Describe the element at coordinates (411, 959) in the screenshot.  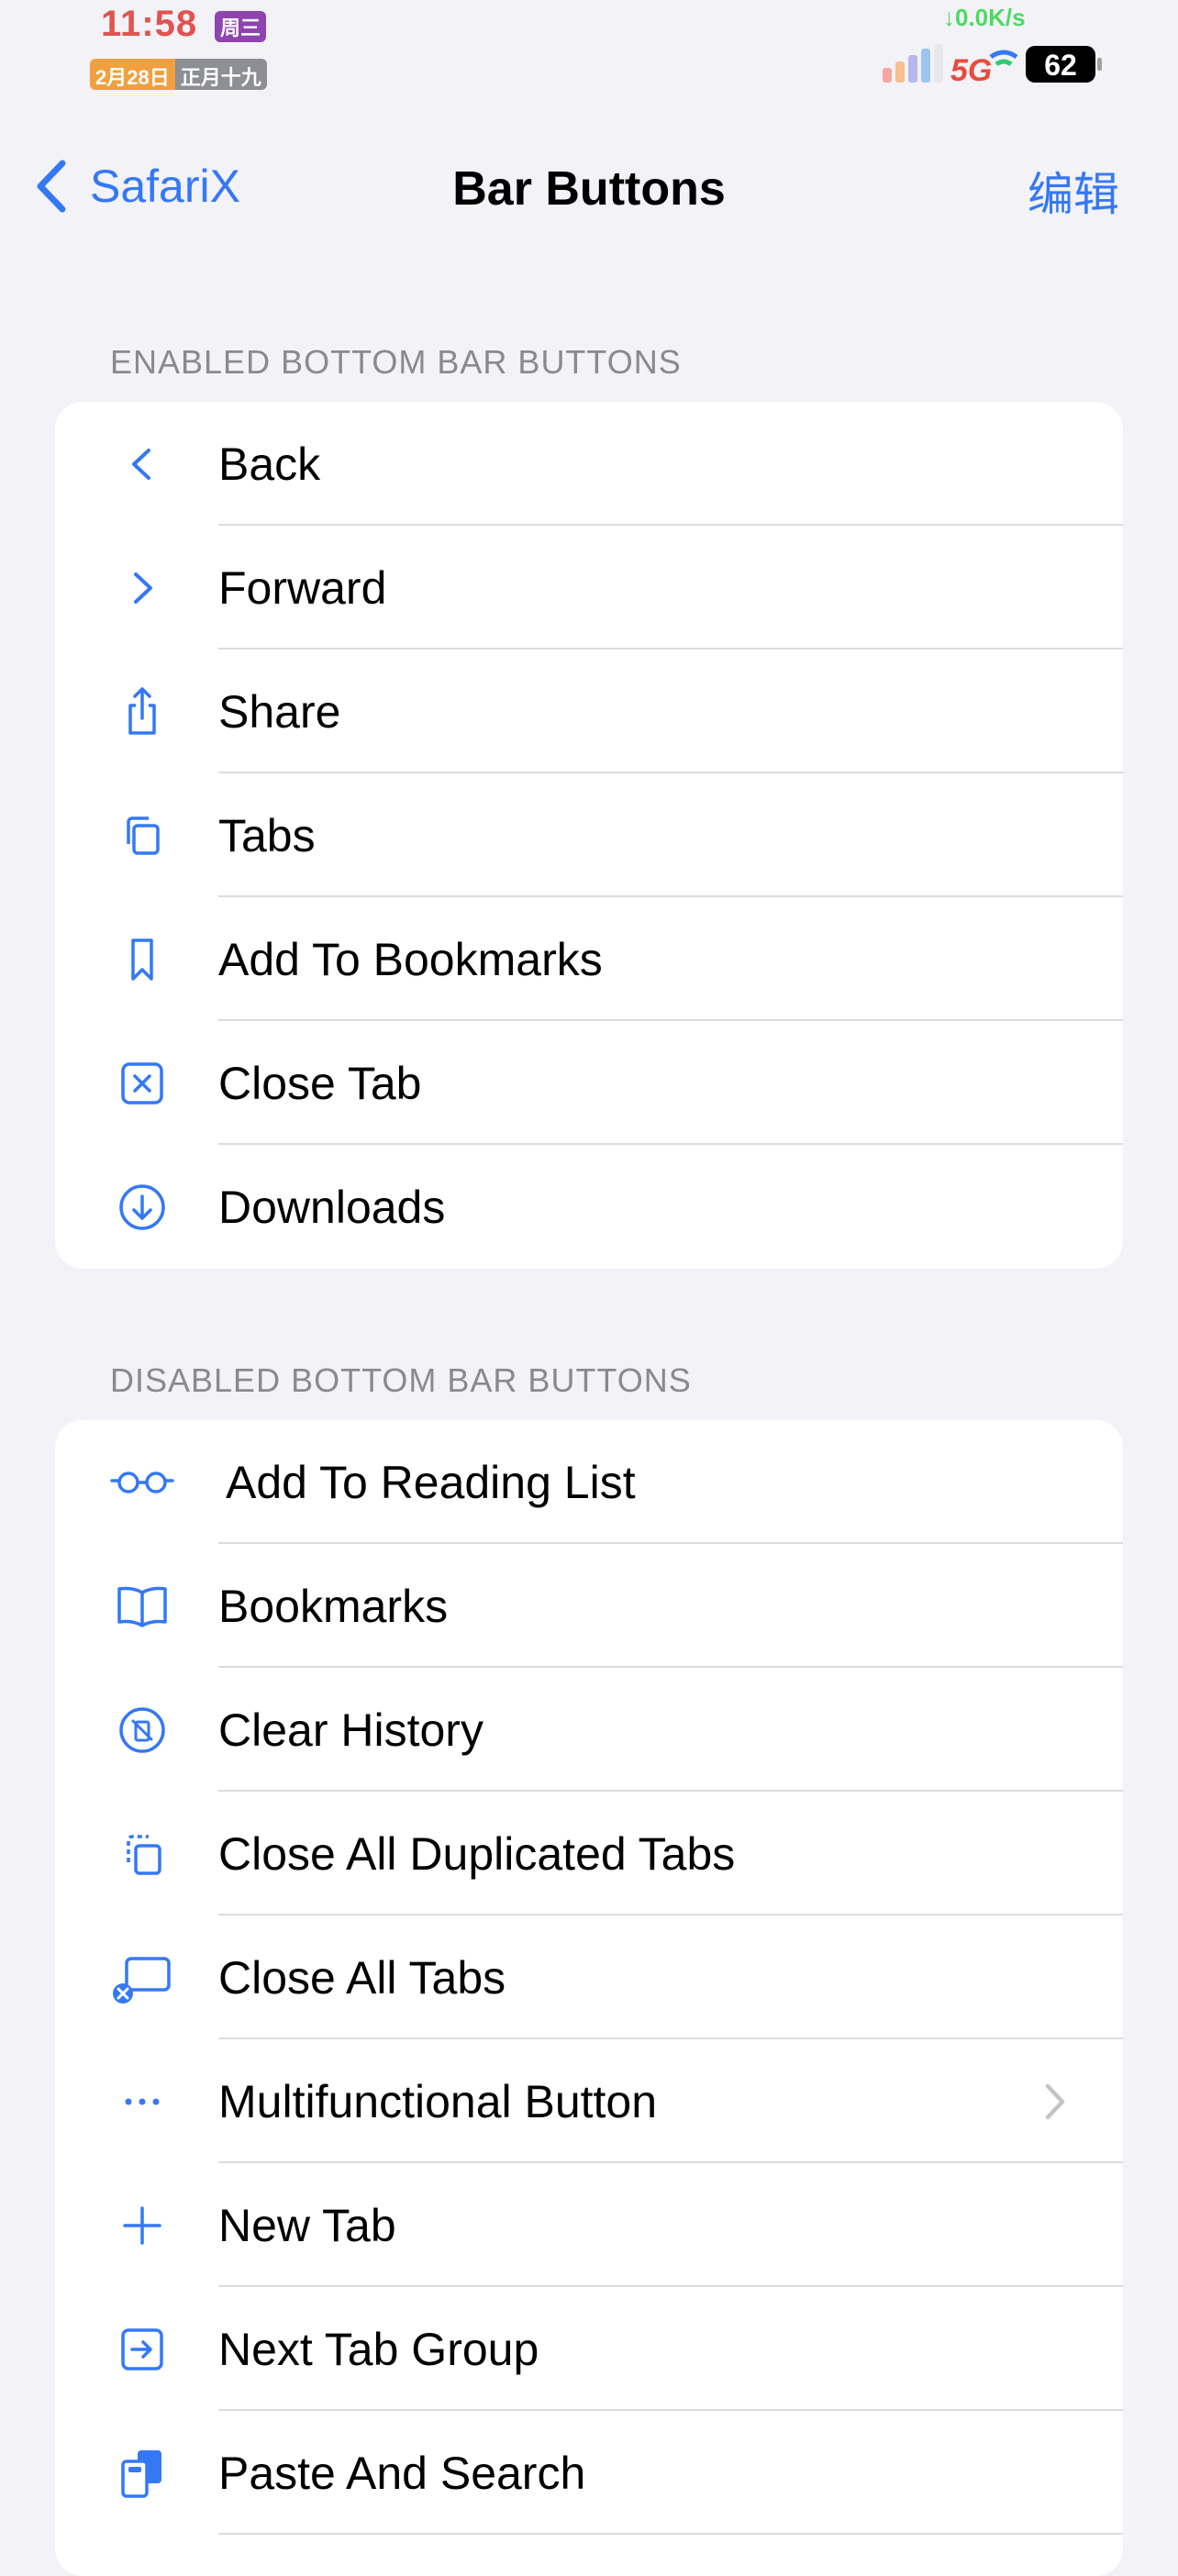
I see `list-item-label: Add To Bookmarks` at that location.